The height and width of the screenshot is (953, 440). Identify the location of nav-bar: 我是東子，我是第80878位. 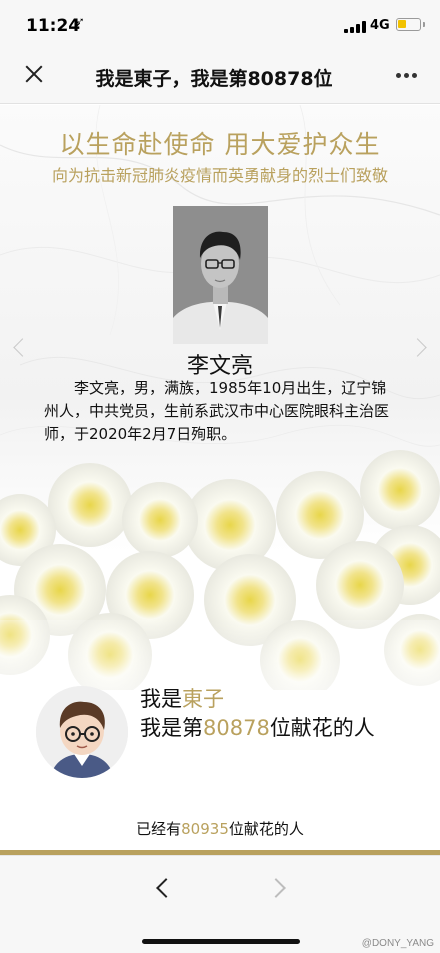
(220, 76).